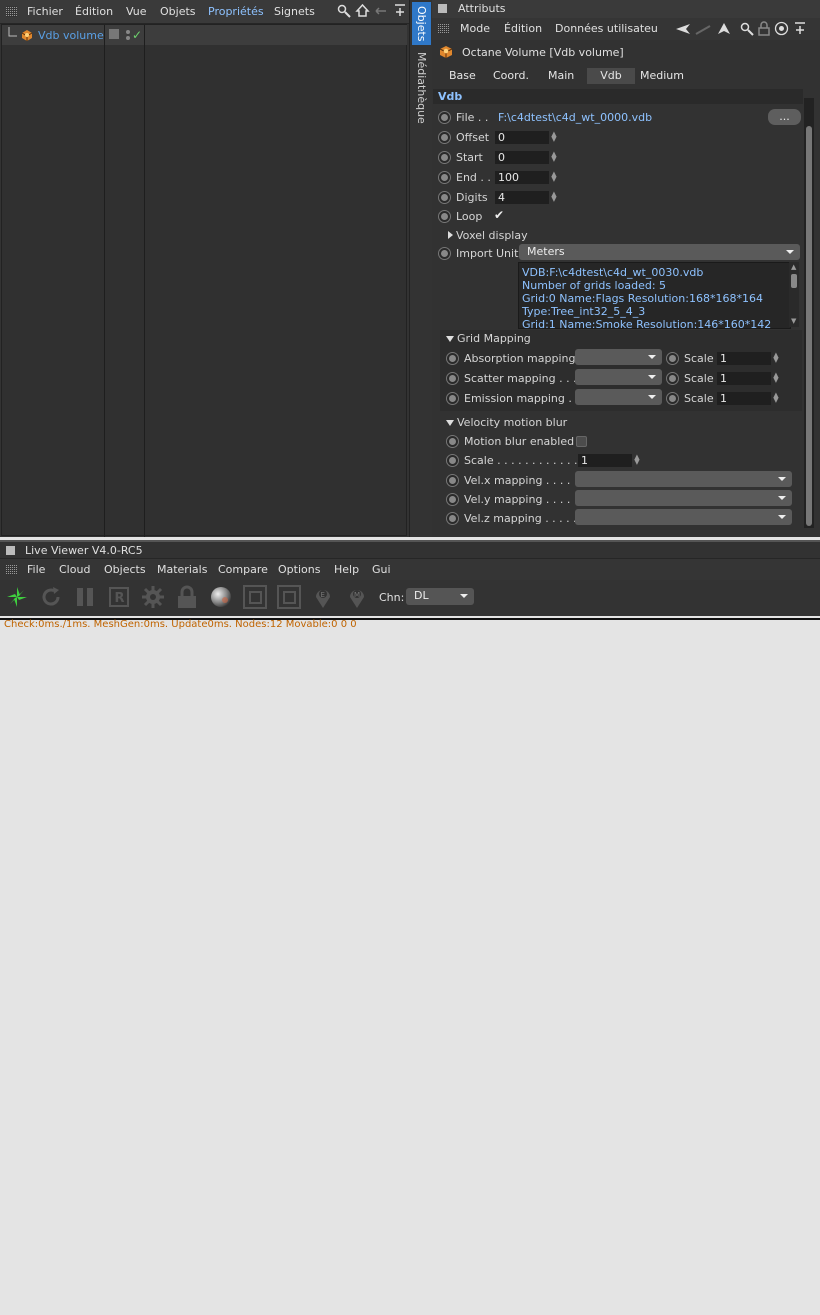 The image size is (820, 1315). Describe the element at coordinates (475, 28) in the screenshot. I see `menu-mode: Mode` at that location.